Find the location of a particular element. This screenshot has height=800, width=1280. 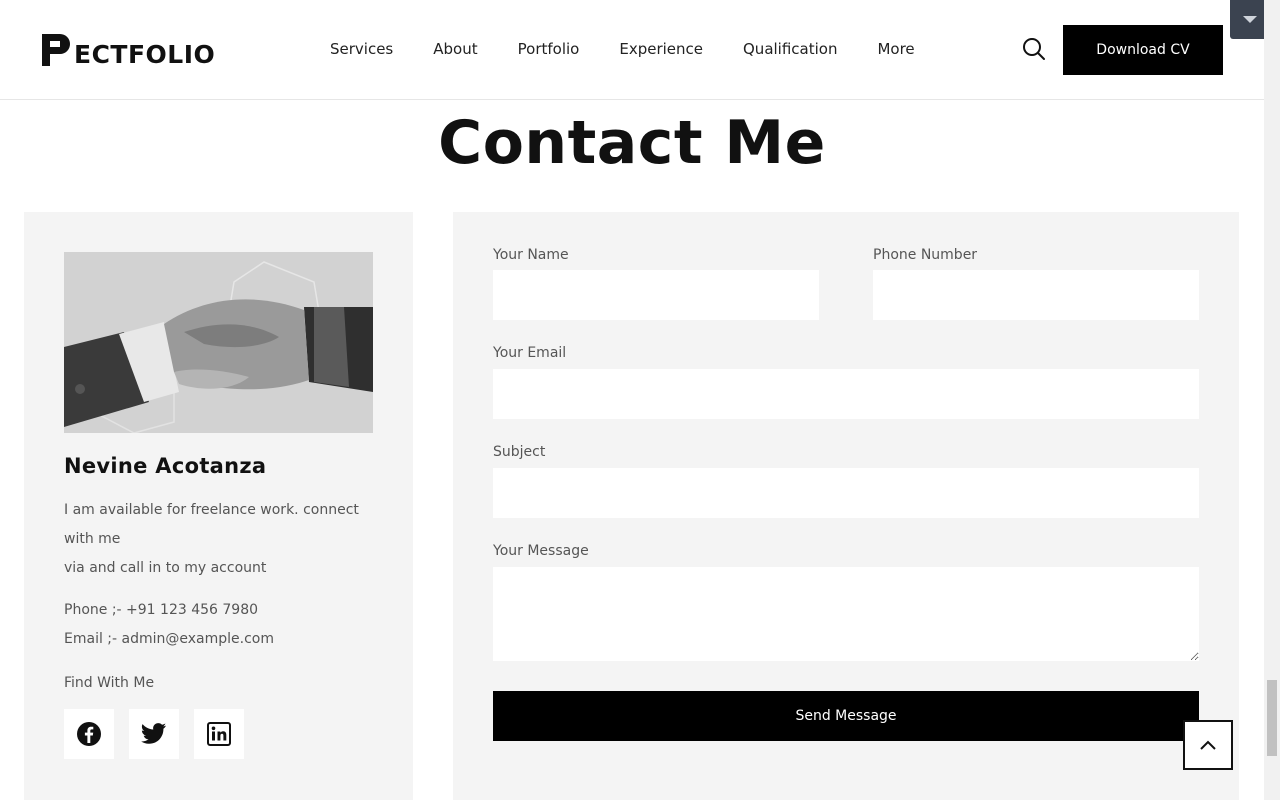

facebook-link is located at coordinates (89, 734).